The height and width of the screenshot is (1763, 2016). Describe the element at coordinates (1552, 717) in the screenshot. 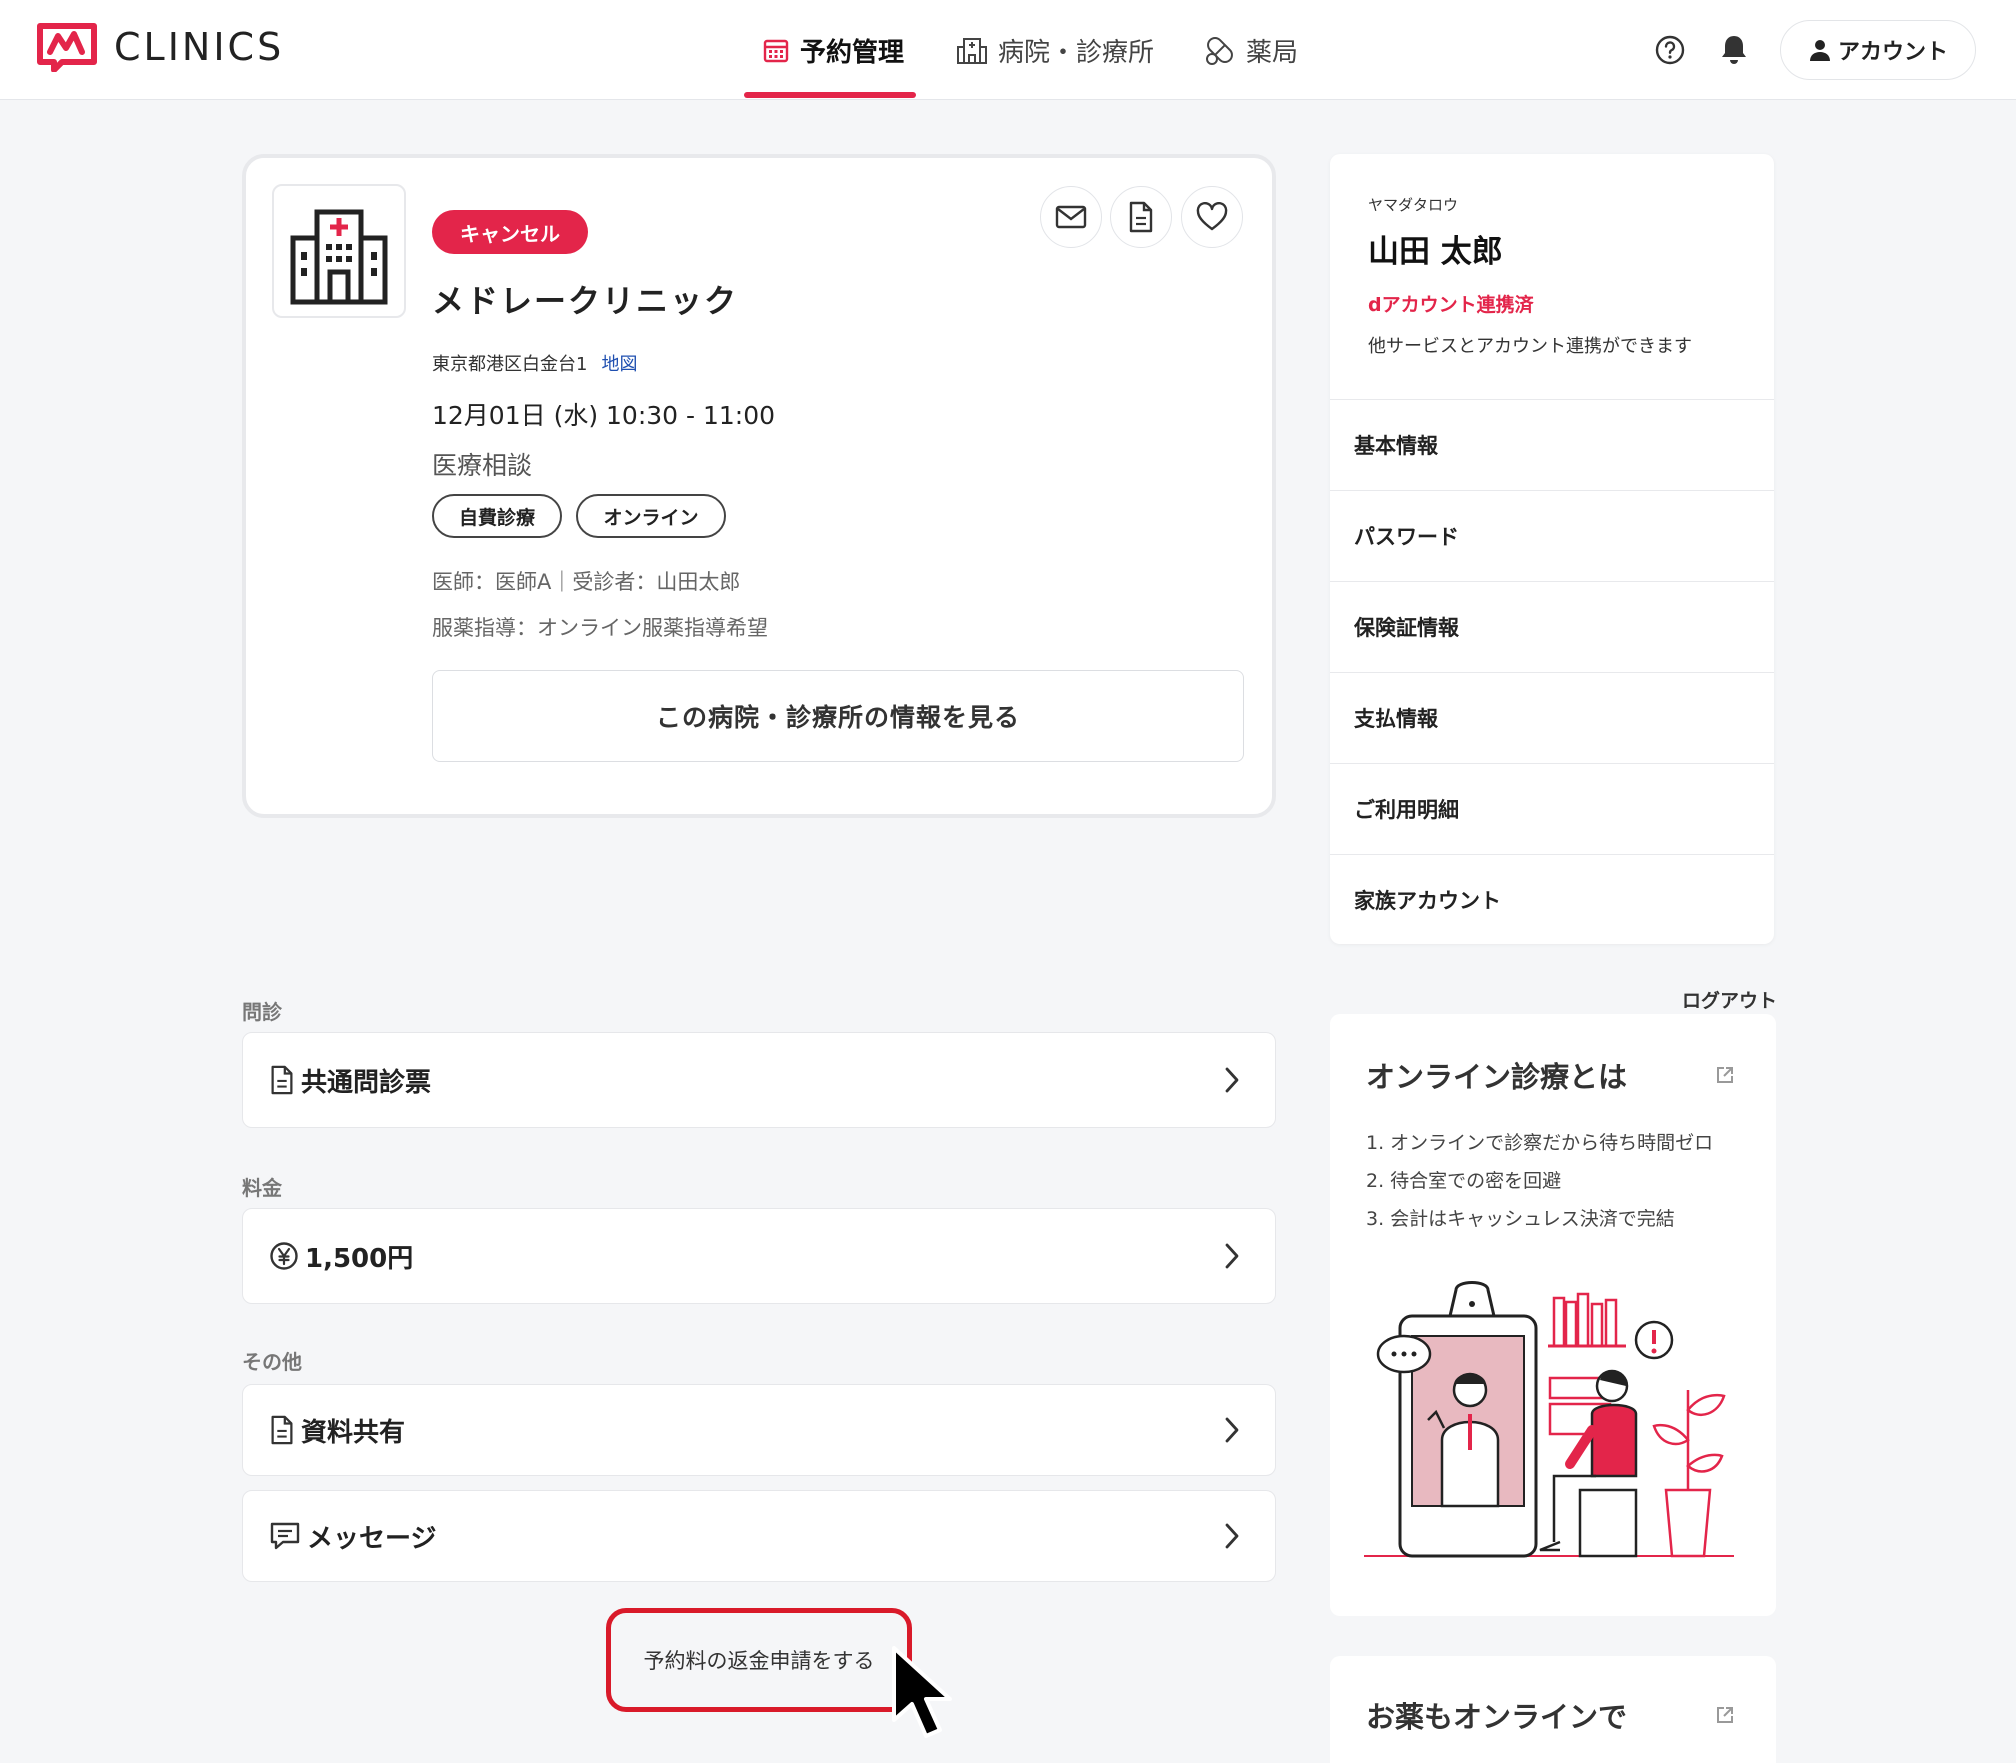

I see `menu-payment: 支払情報` at that location.